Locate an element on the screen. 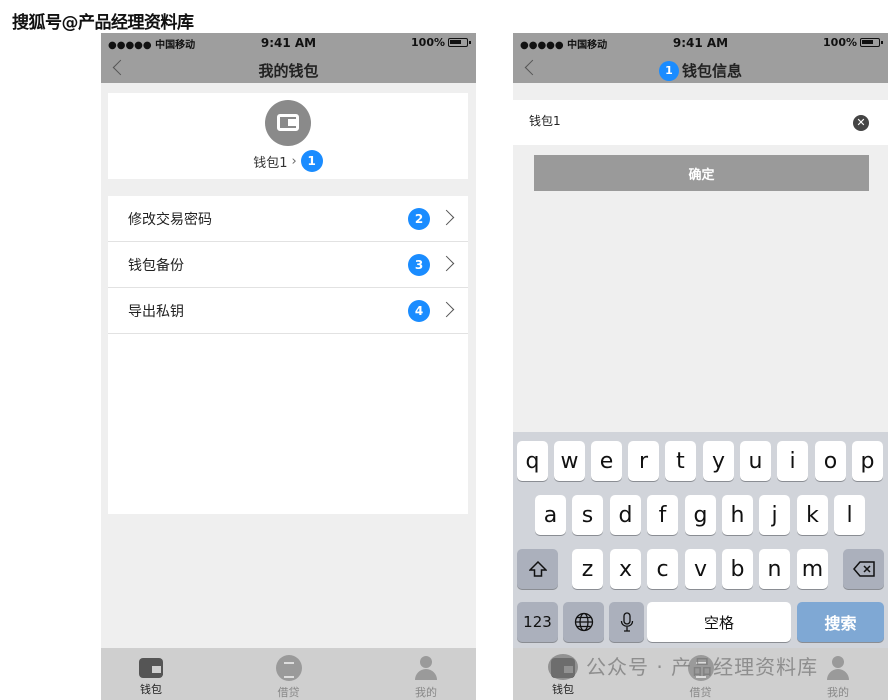 The height and width of the screenshot is (700, 888). wallet-avatar-icon is located at coordinates (288, 123).